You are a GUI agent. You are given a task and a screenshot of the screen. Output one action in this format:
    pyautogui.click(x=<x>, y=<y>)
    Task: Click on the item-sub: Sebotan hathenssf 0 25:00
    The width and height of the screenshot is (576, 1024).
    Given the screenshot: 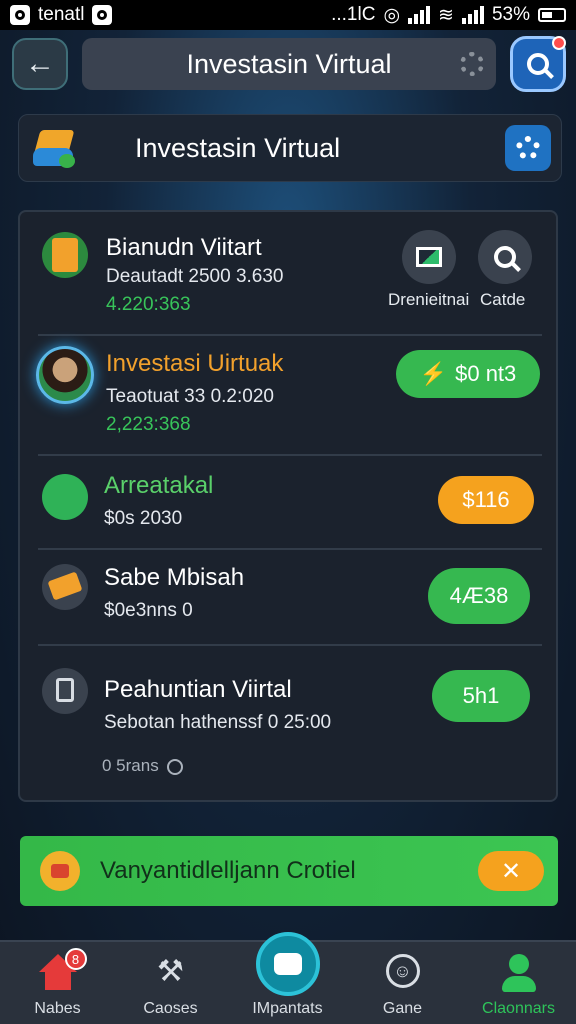 What is the action you would take?
    pyautogui.click(x=218, y=722)
    